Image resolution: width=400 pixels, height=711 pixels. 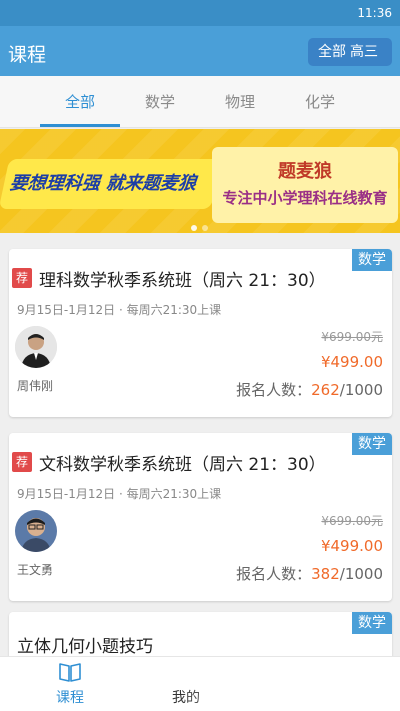 I want to click on bottom-nav: 课程 我的, so click(x=200, y=683).